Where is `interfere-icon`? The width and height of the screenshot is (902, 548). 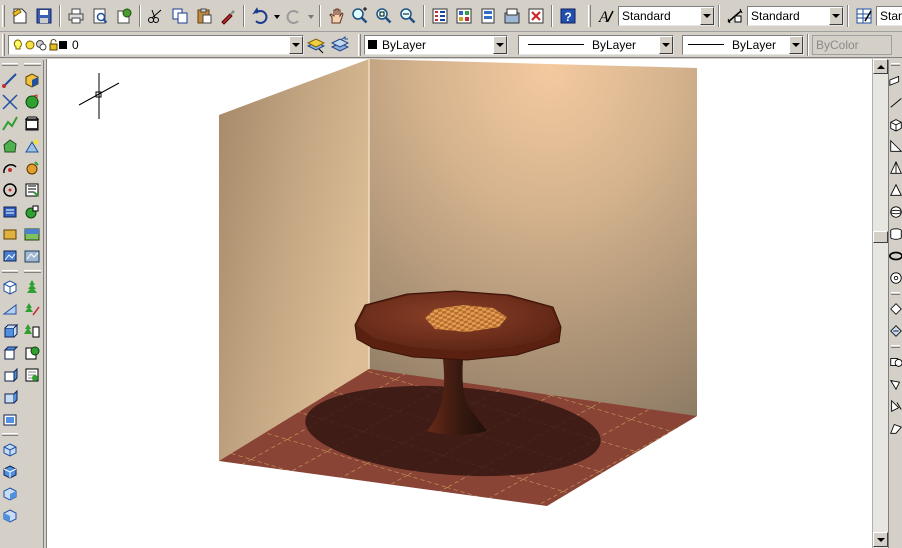
interfere-icon is located at coordinates (895, 331).